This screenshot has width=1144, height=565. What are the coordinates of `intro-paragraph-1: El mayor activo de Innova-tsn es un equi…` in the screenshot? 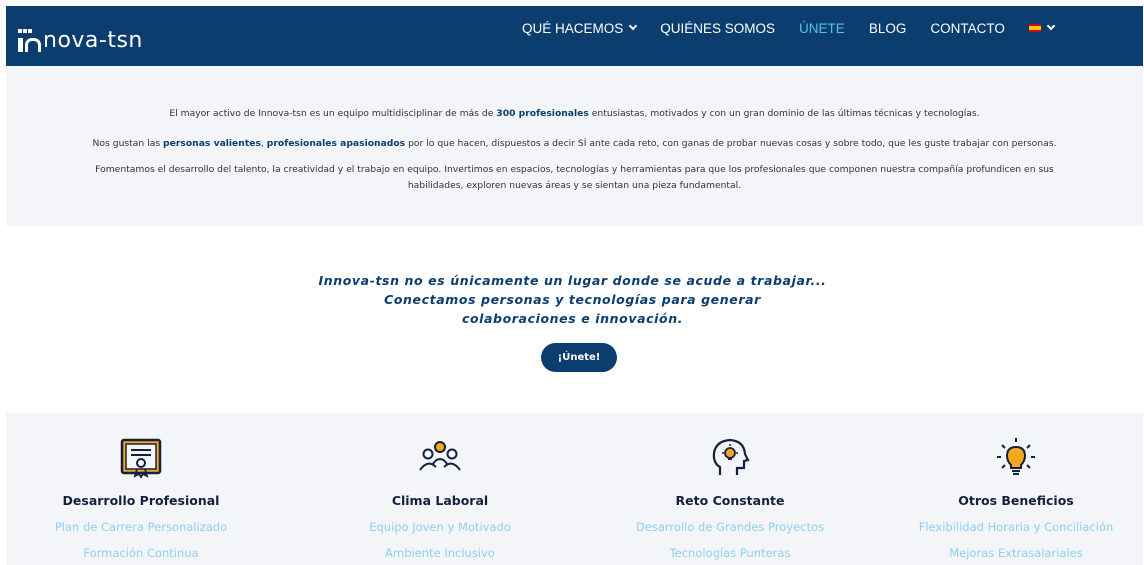 It's located at (574, 113).